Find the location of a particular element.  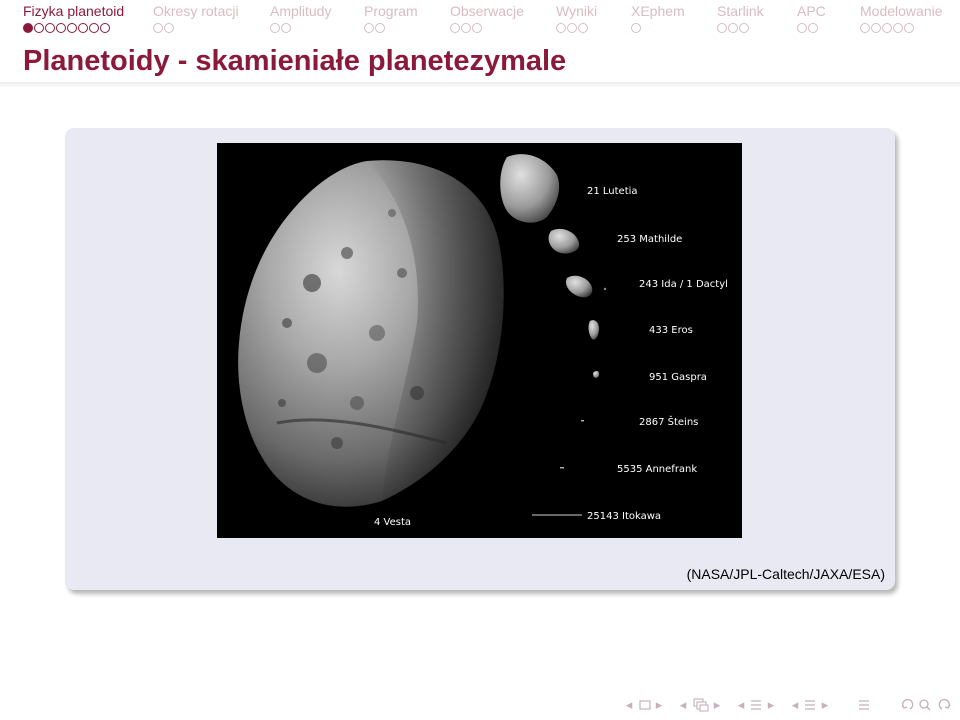

nav-slide-icon is located at coordinates (810, 705).